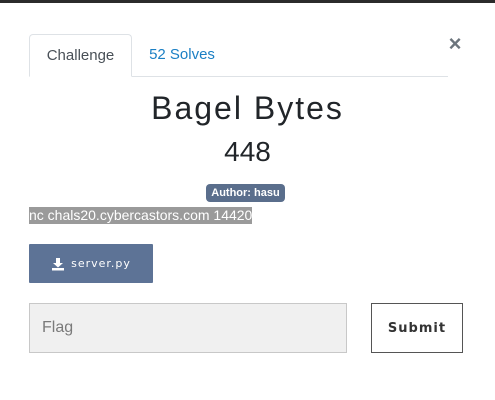 The width and height of the screenshot is (495, 400). I want to click on connection-command: nc chals20.cybercastors.com 14420, so click(141, 215).